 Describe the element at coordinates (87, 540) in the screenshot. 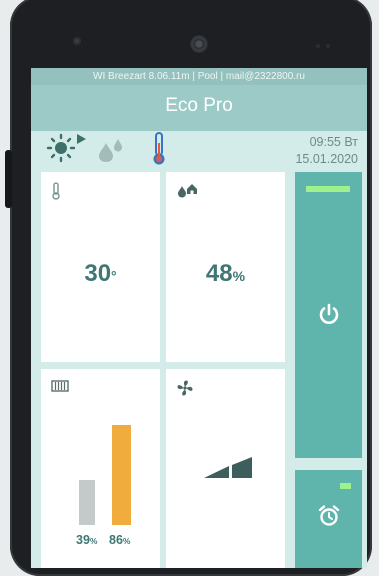

I see `filter-bar-1-label: 39%` at that location.